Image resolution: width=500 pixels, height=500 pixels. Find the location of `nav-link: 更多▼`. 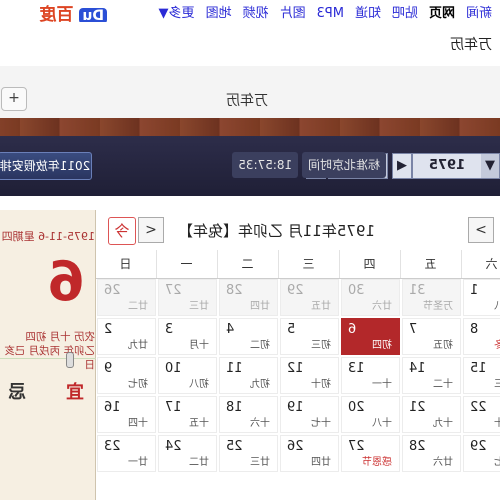

nav-link: 更多▼ is located at coordinates (177, 13).